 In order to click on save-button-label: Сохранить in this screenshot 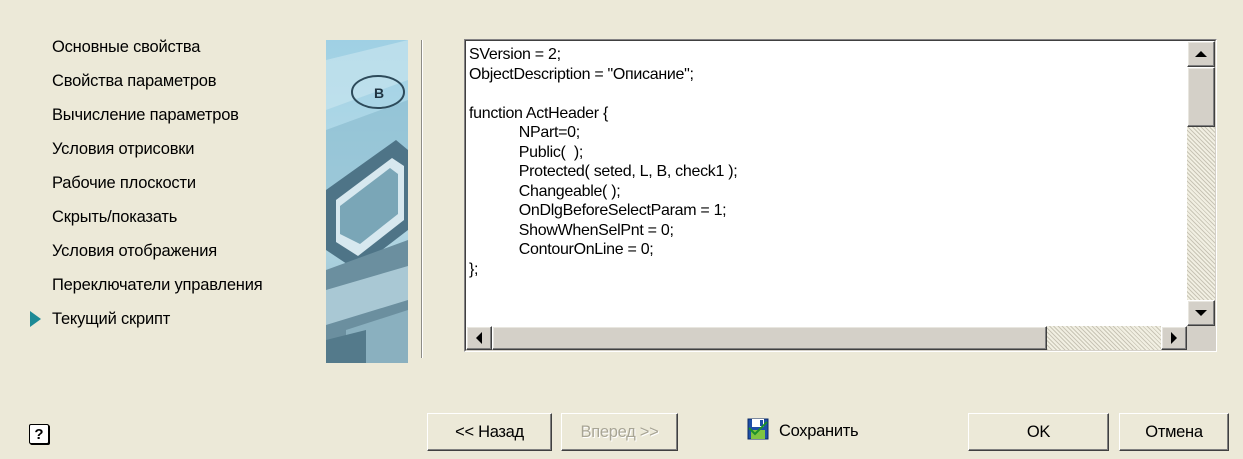, I will do `click(819, 430)`.